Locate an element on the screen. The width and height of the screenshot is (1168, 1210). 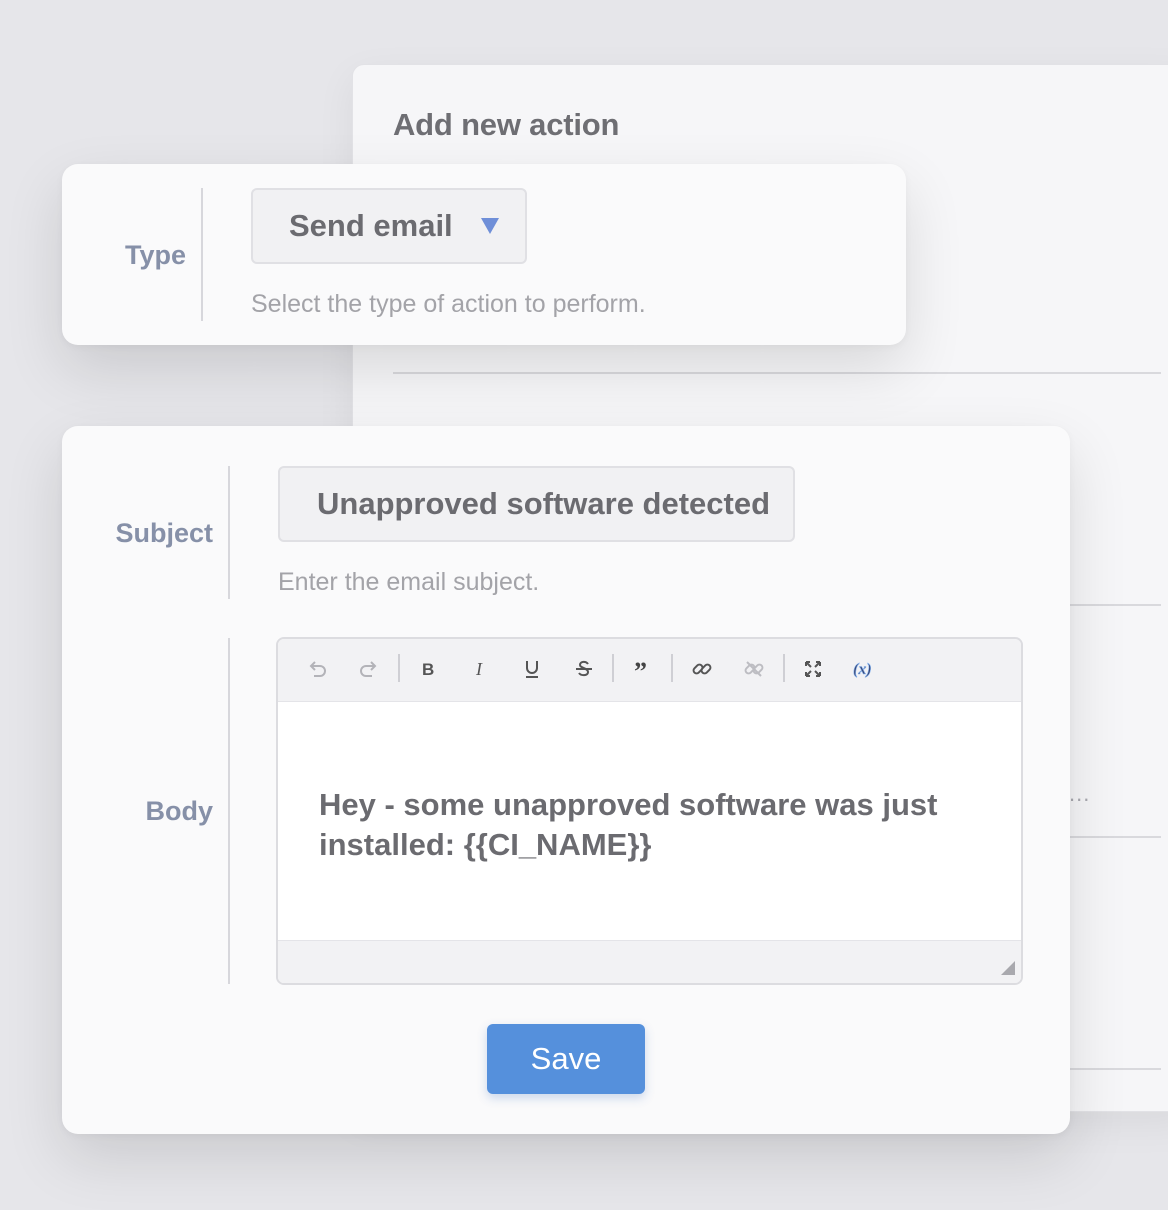
type-dropdown: Send email is located at coordinates (389, 226).